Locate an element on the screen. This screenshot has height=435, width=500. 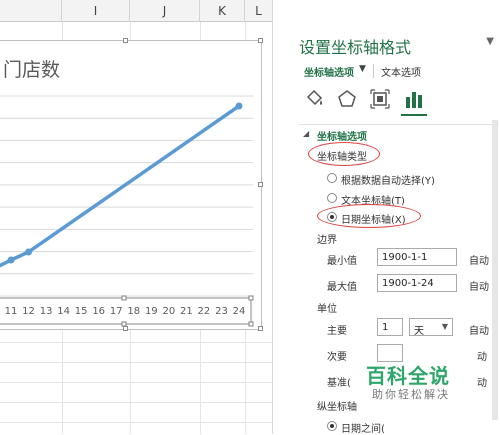
tab-axis-options: 坐标轴选项 is located at coordinates (329, 71).